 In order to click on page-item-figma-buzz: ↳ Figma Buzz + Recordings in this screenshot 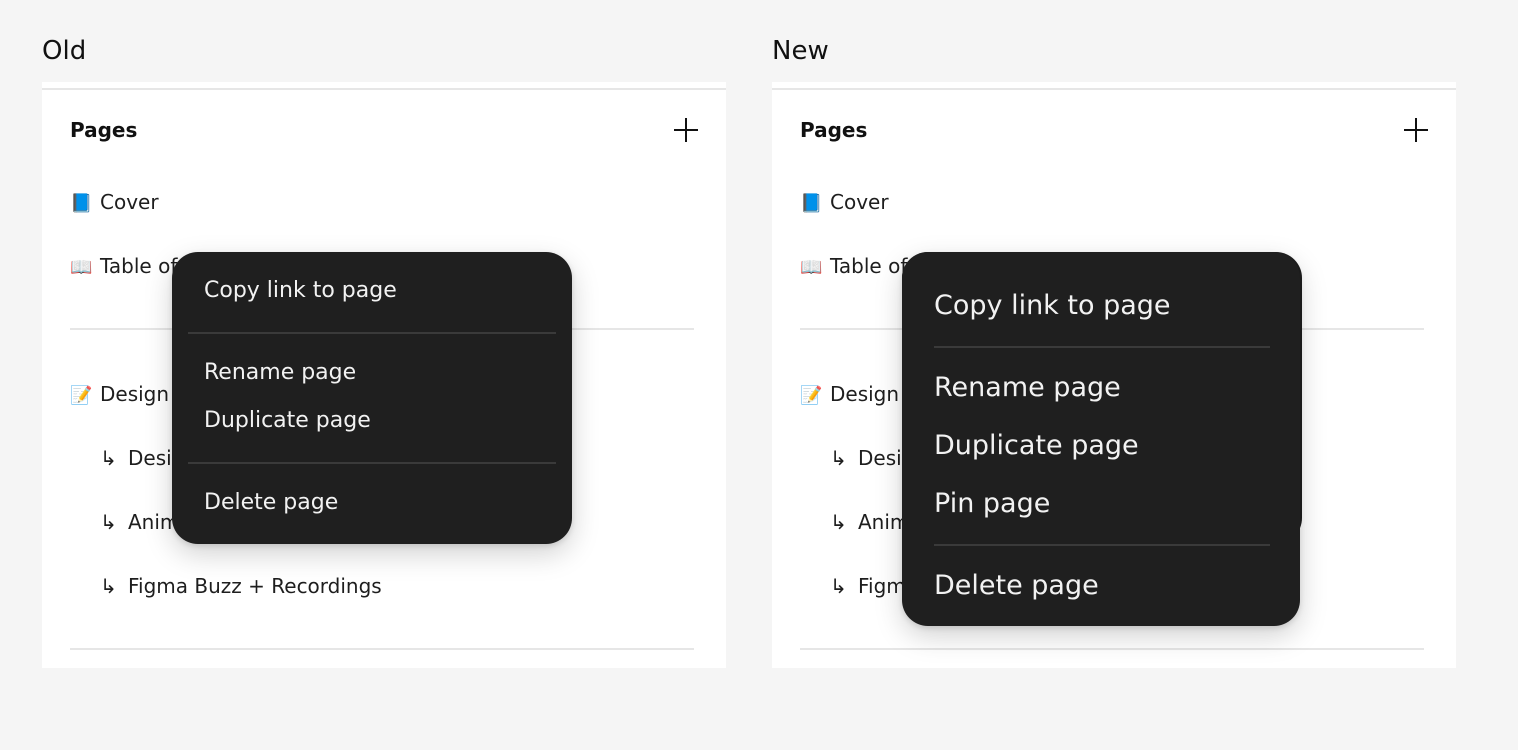, I will do `click(241, 586)`.